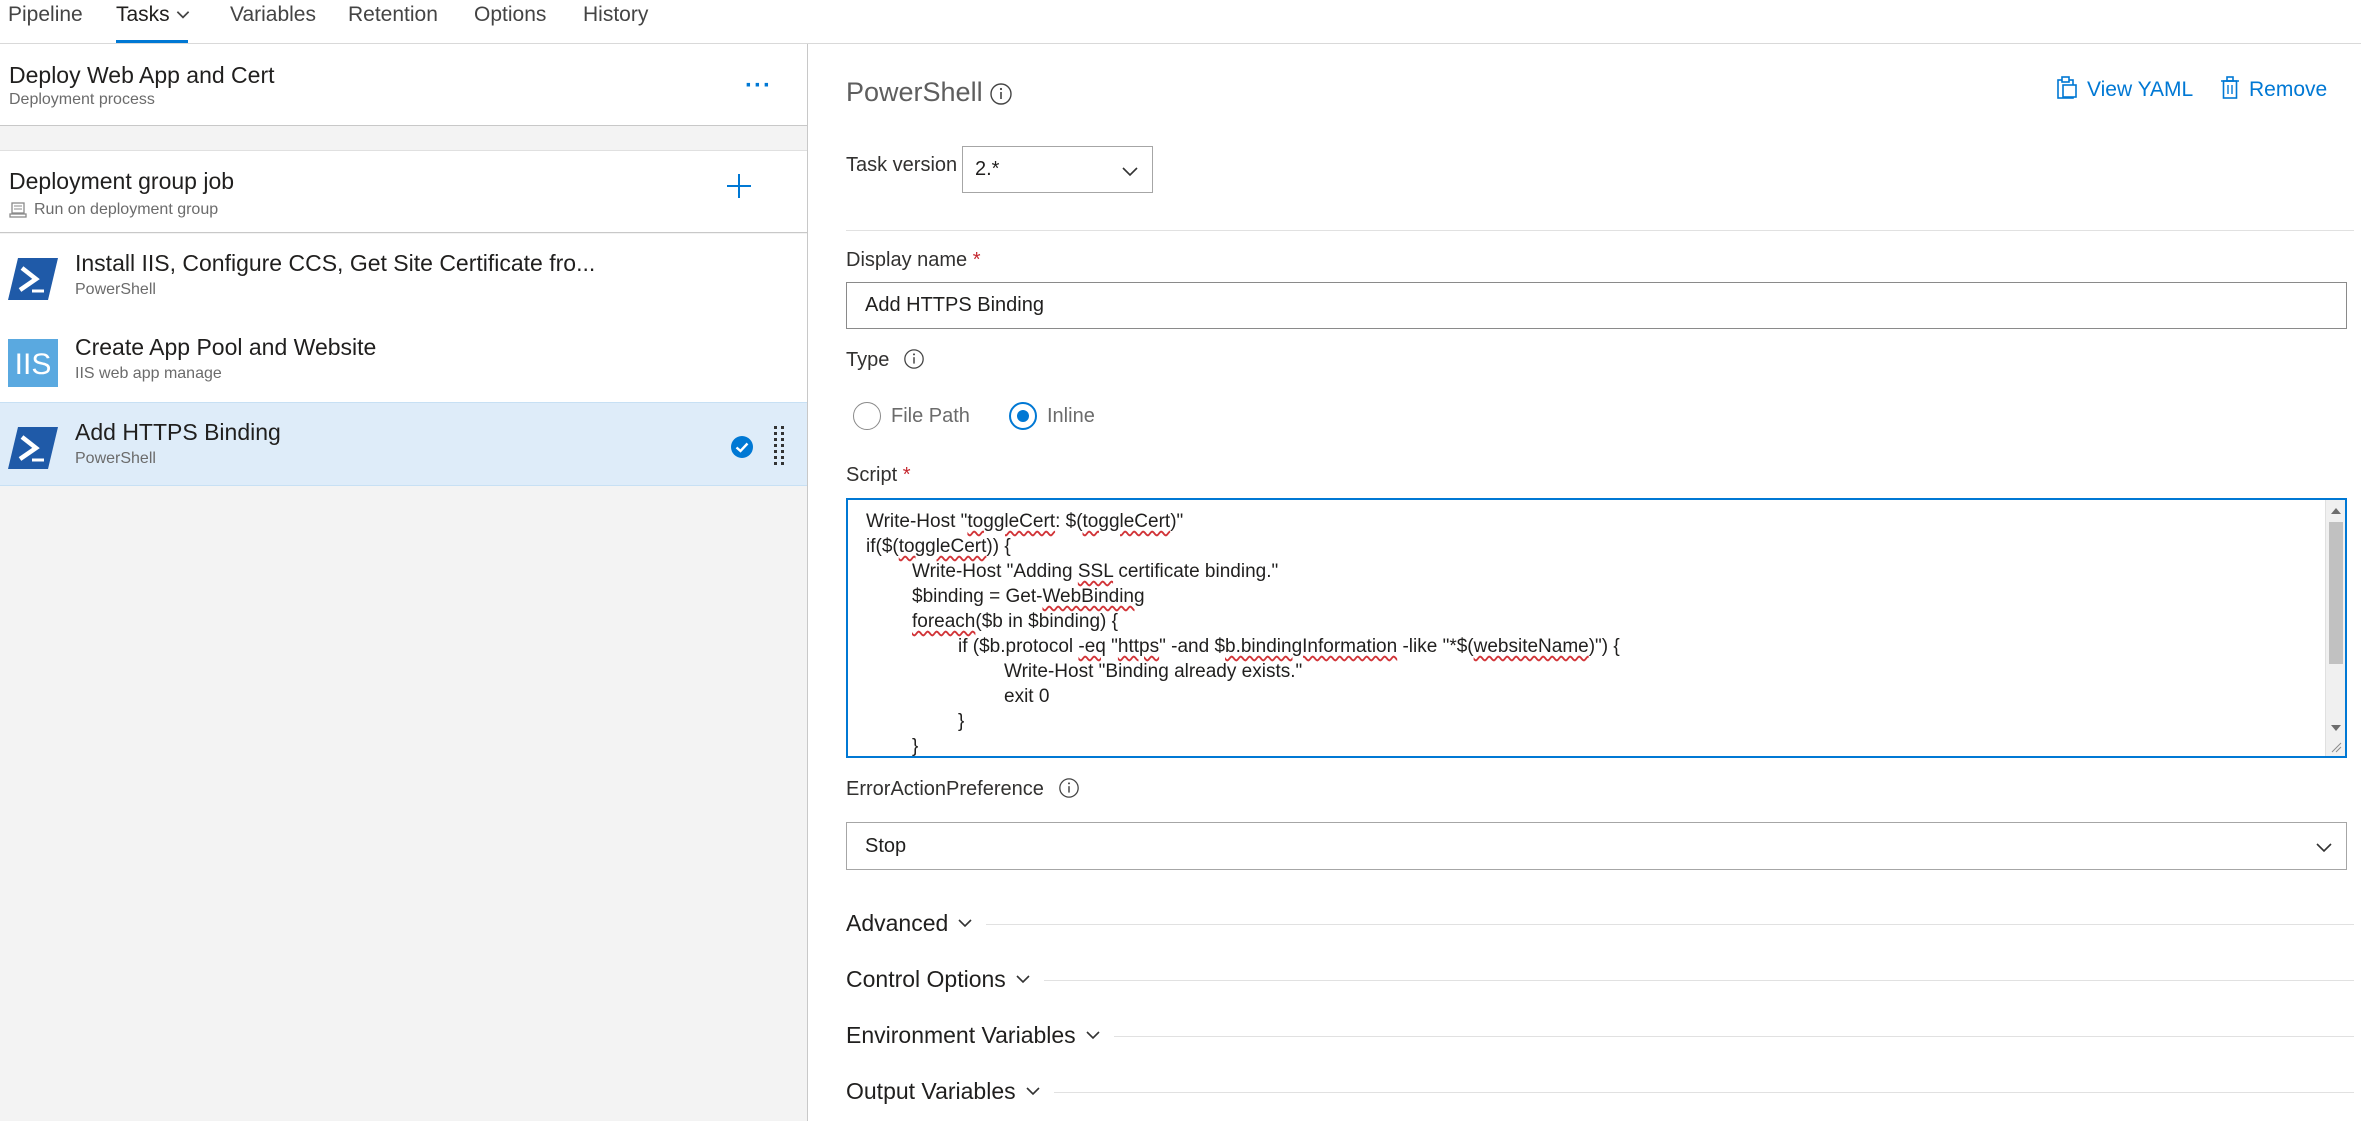 This screenshot has height=1121, width=2361. I want to click on tab-tasks: Tasks, so click(154, 21).